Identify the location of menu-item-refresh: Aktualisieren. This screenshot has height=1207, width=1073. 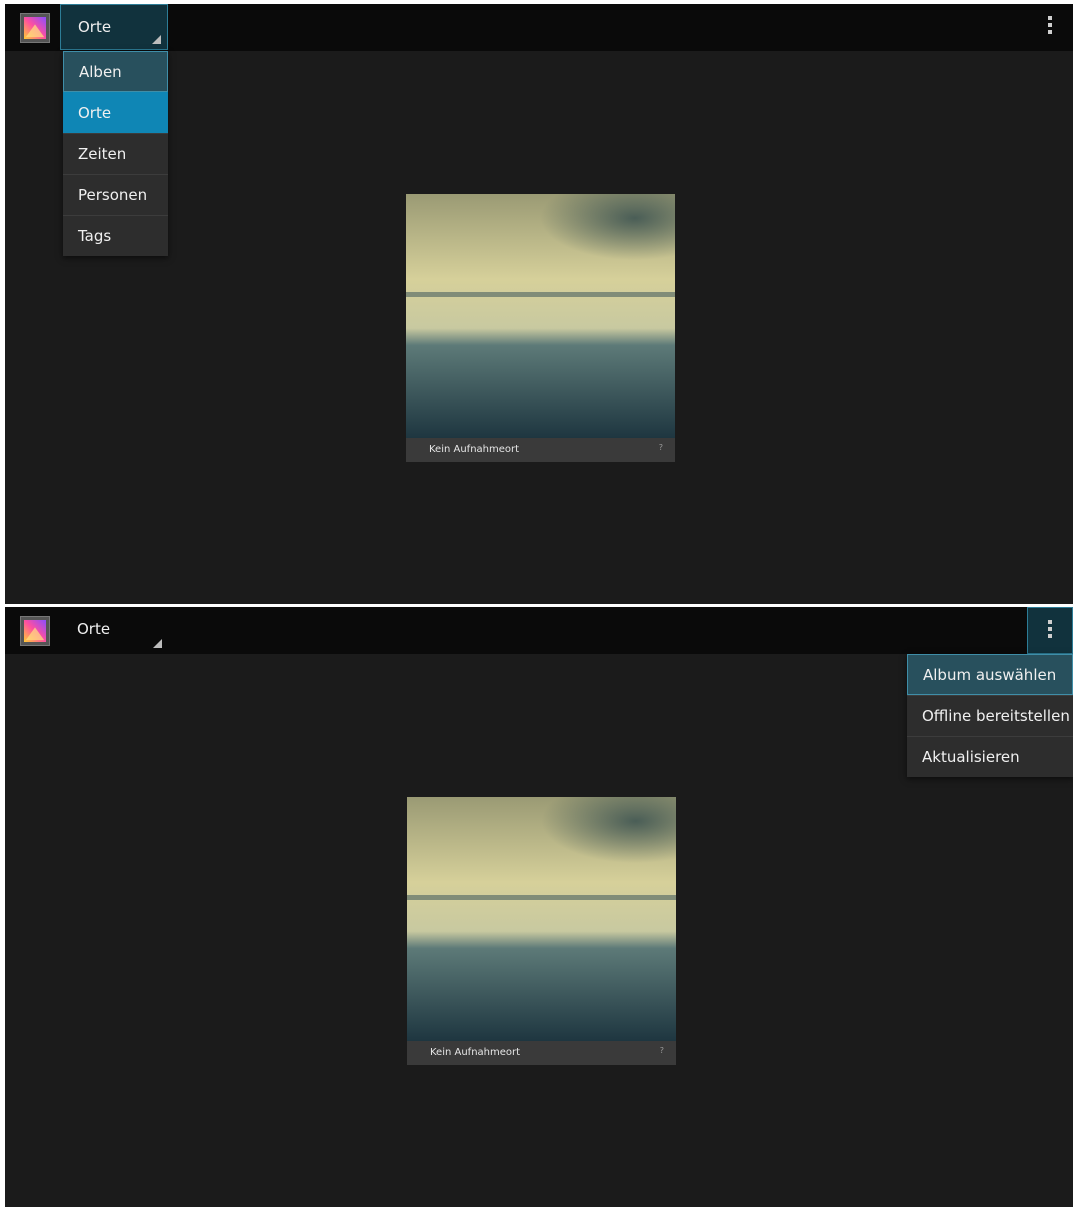
(990, 756).